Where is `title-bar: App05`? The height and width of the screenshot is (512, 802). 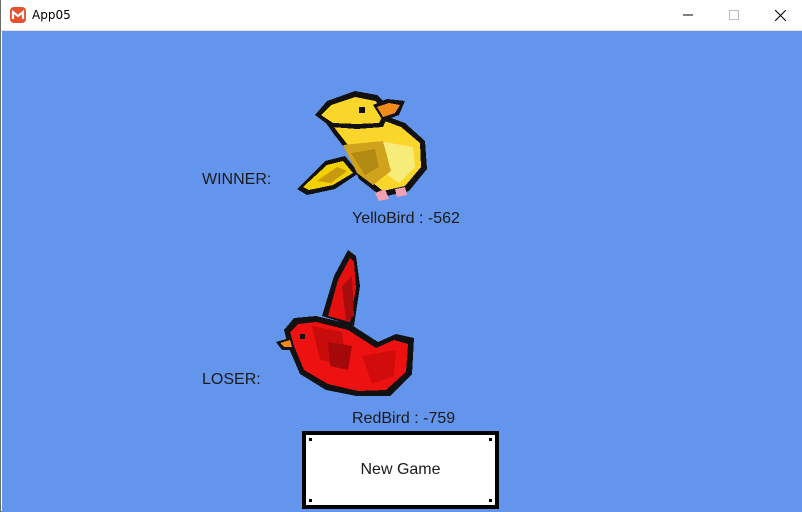 title-bar: App05 is located at coordinates (401, 15).